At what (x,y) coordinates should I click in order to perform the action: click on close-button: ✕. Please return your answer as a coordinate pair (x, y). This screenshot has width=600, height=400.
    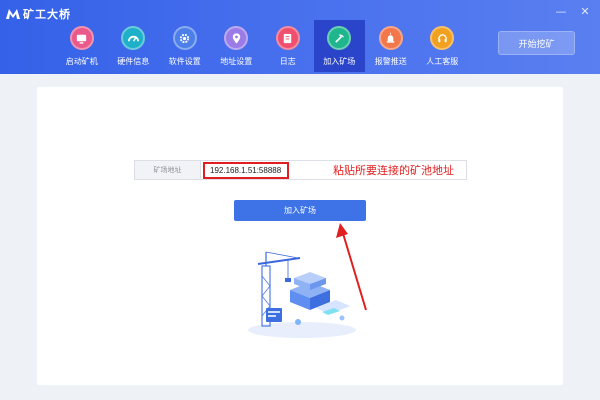
    Looking at the image, I should click on (585, 11).